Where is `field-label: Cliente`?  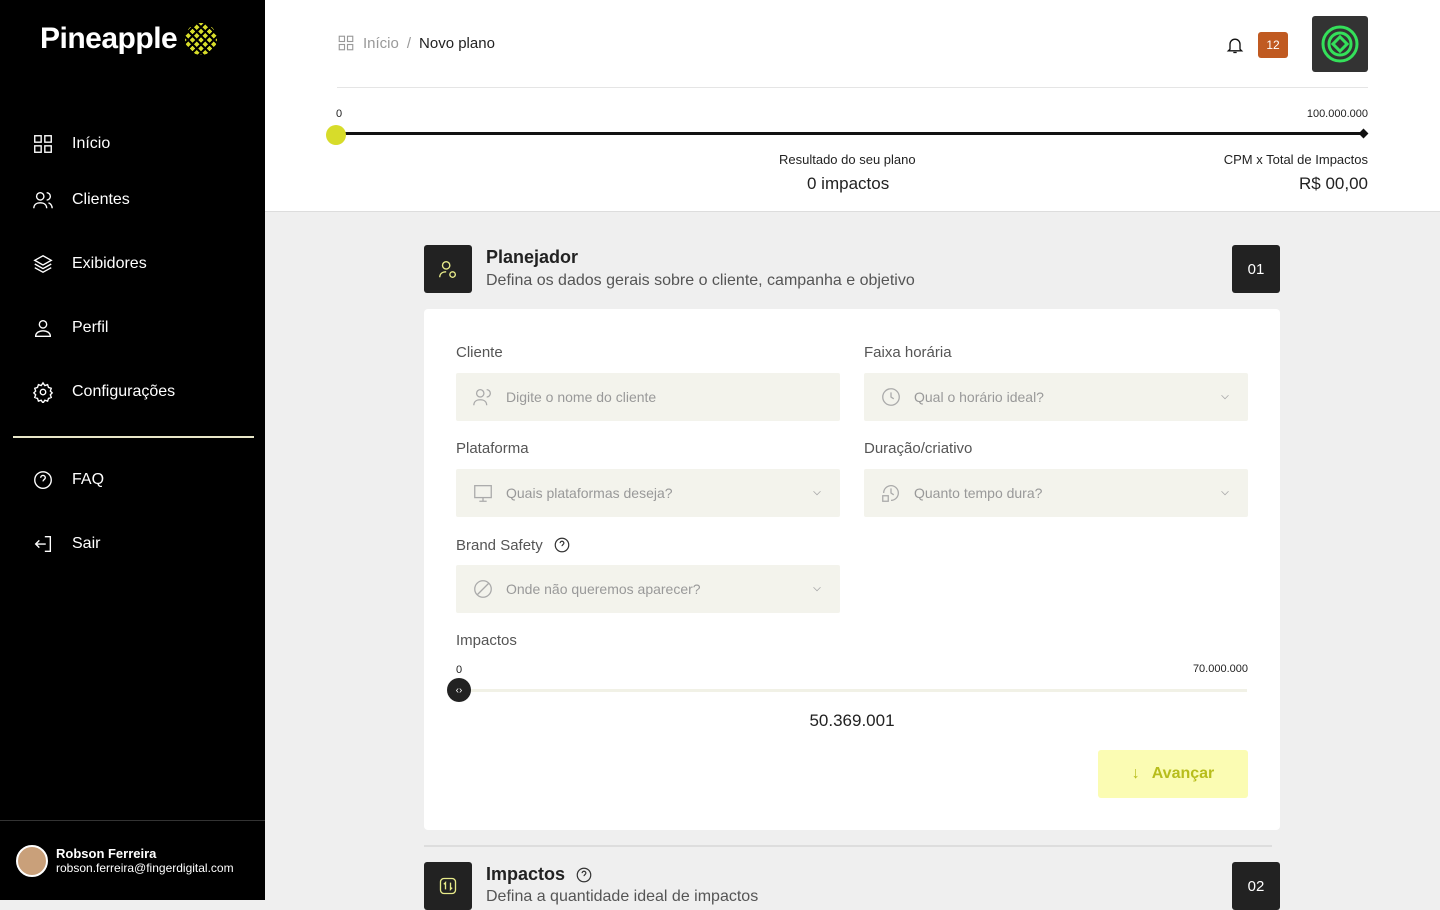
field-label: Cliente is located at coordinates (479, 352).